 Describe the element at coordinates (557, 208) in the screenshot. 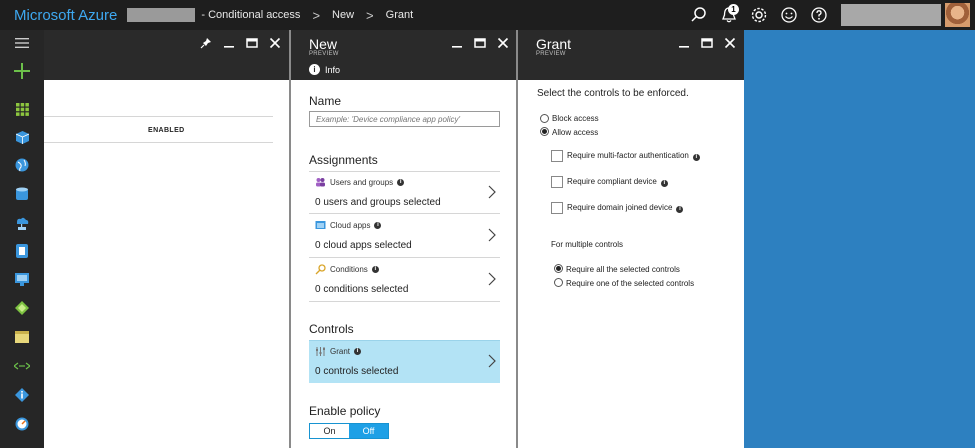

I see `domain-joined-checkbox` at that location.